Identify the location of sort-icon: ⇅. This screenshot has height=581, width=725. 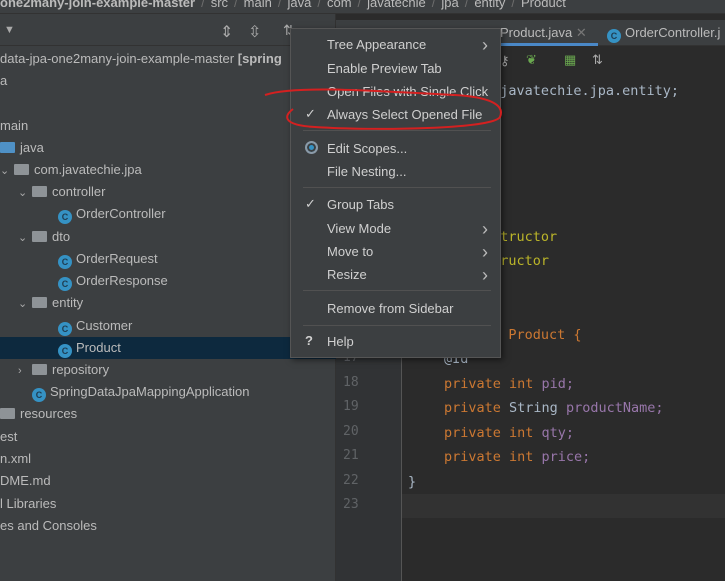
(597, 60).